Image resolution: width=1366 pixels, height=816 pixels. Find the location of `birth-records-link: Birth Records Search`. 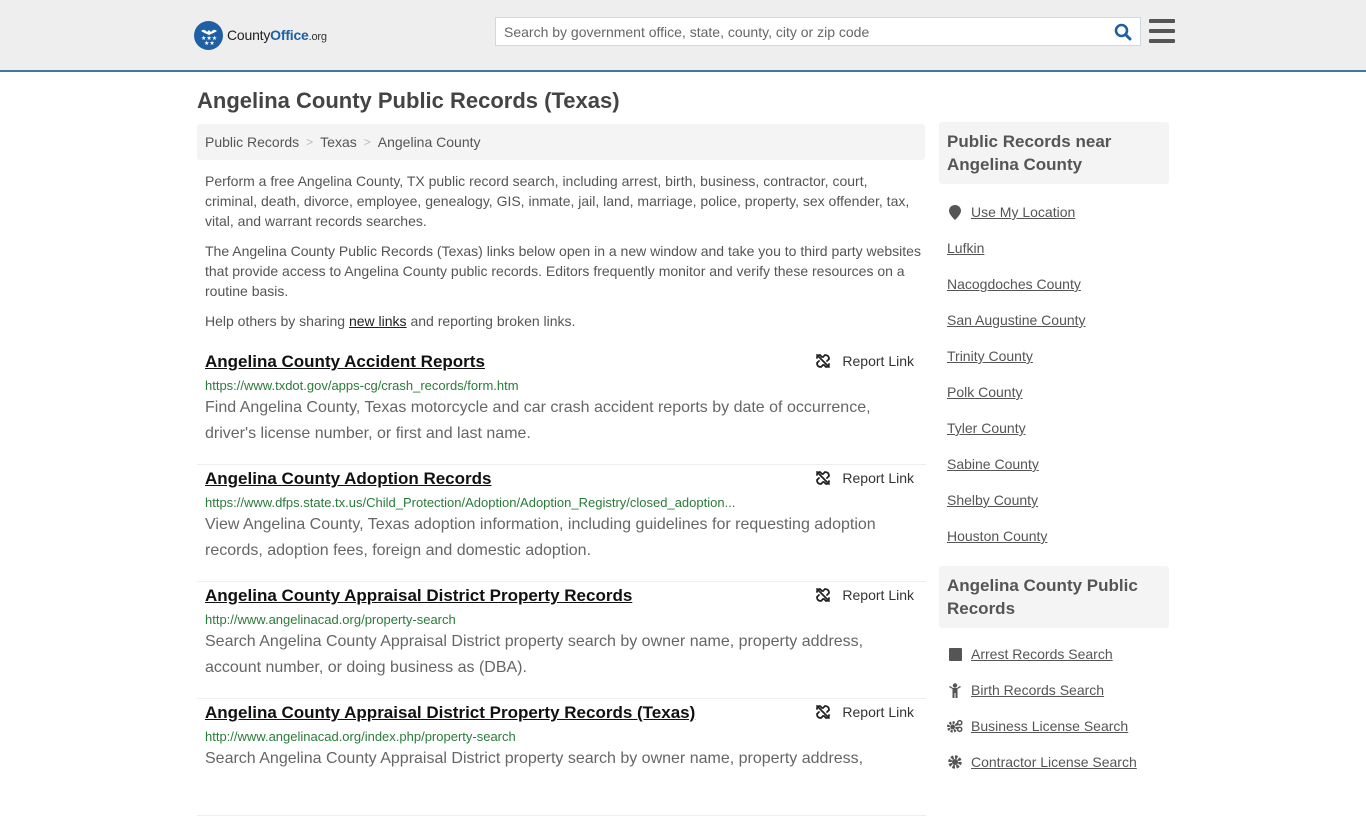

birth-records-link: Birth Records Search is located at coordinates (1037, 690).